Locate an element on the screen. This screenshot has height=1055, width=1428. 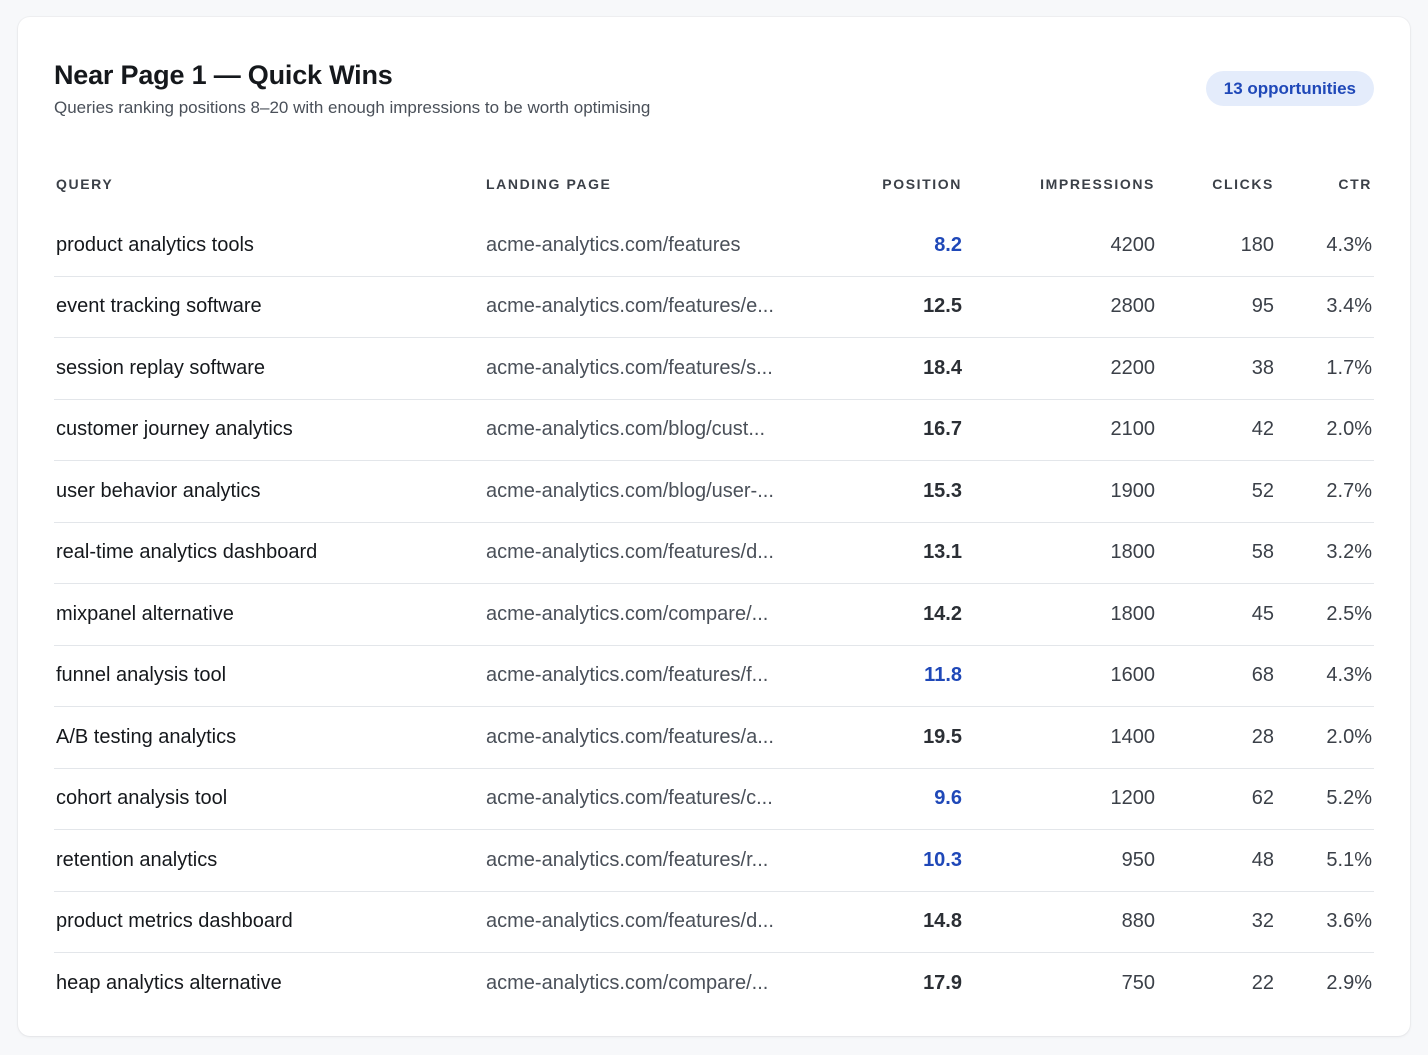
landing-page-cell: acme-analytics.com/features is located at coordinates (659, 245).